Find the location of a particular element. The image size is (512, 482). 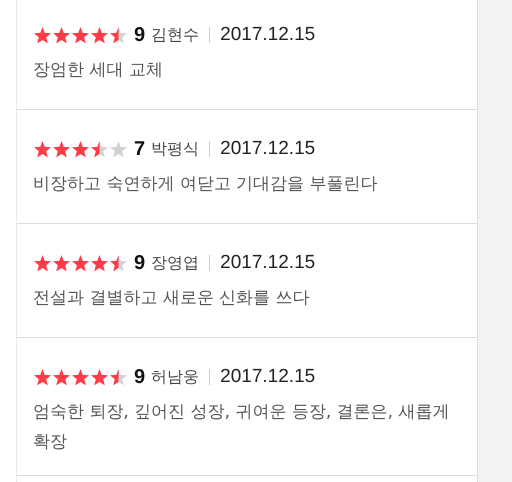

review-text: 비장하고 숙연하게 여닫고 기대감을 부풀린다 is located at coordinates (206, 184).